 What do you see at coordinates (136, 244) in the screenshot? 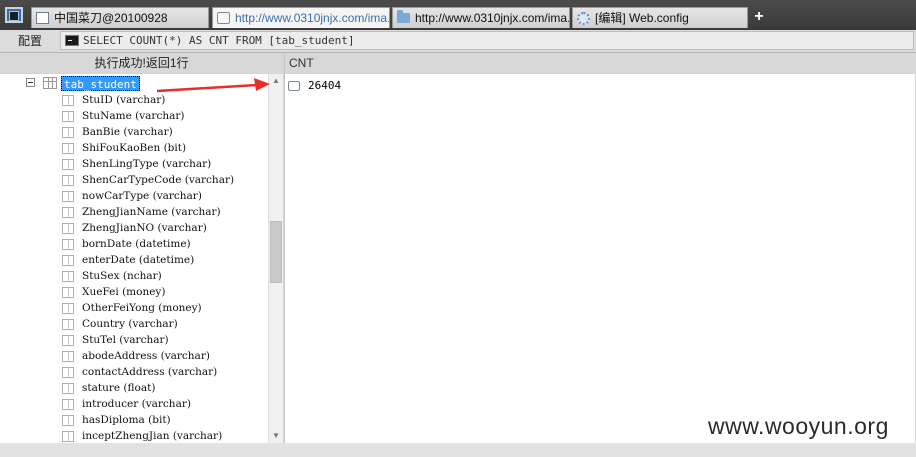
I see `column-label: bornDate (datetime)` at bounding box center [136, 244].